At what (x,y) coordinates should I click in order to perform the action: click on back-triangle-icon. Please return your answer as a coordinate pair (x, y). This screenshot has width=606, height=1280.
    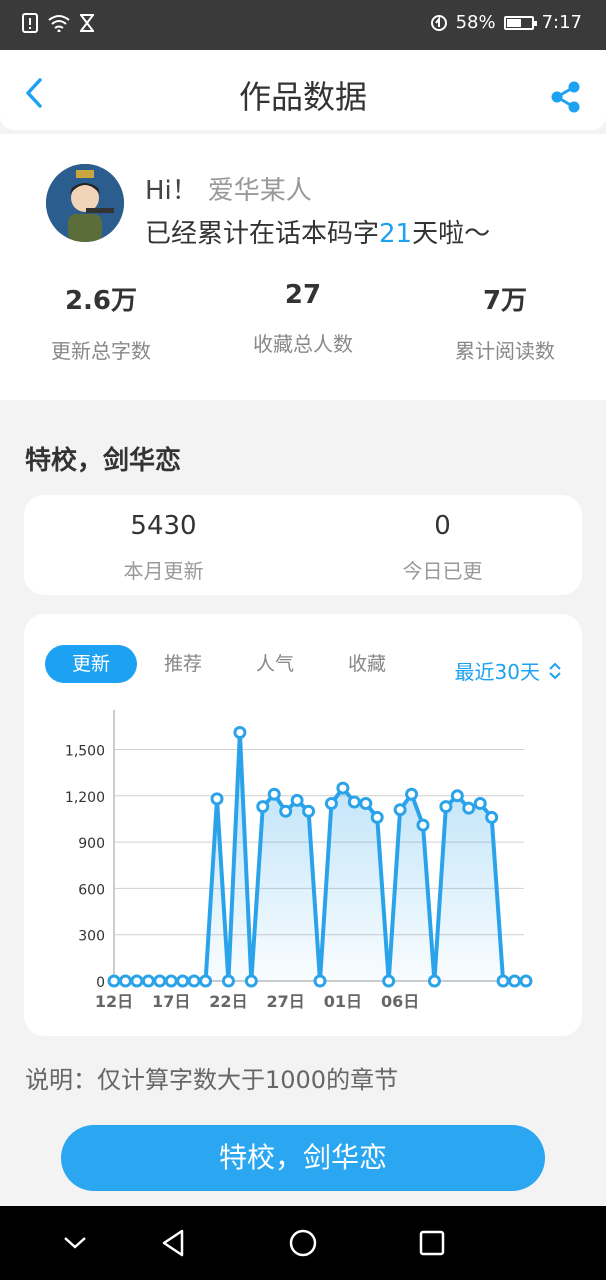
    Looking at the image, I should click on (173, 1243).